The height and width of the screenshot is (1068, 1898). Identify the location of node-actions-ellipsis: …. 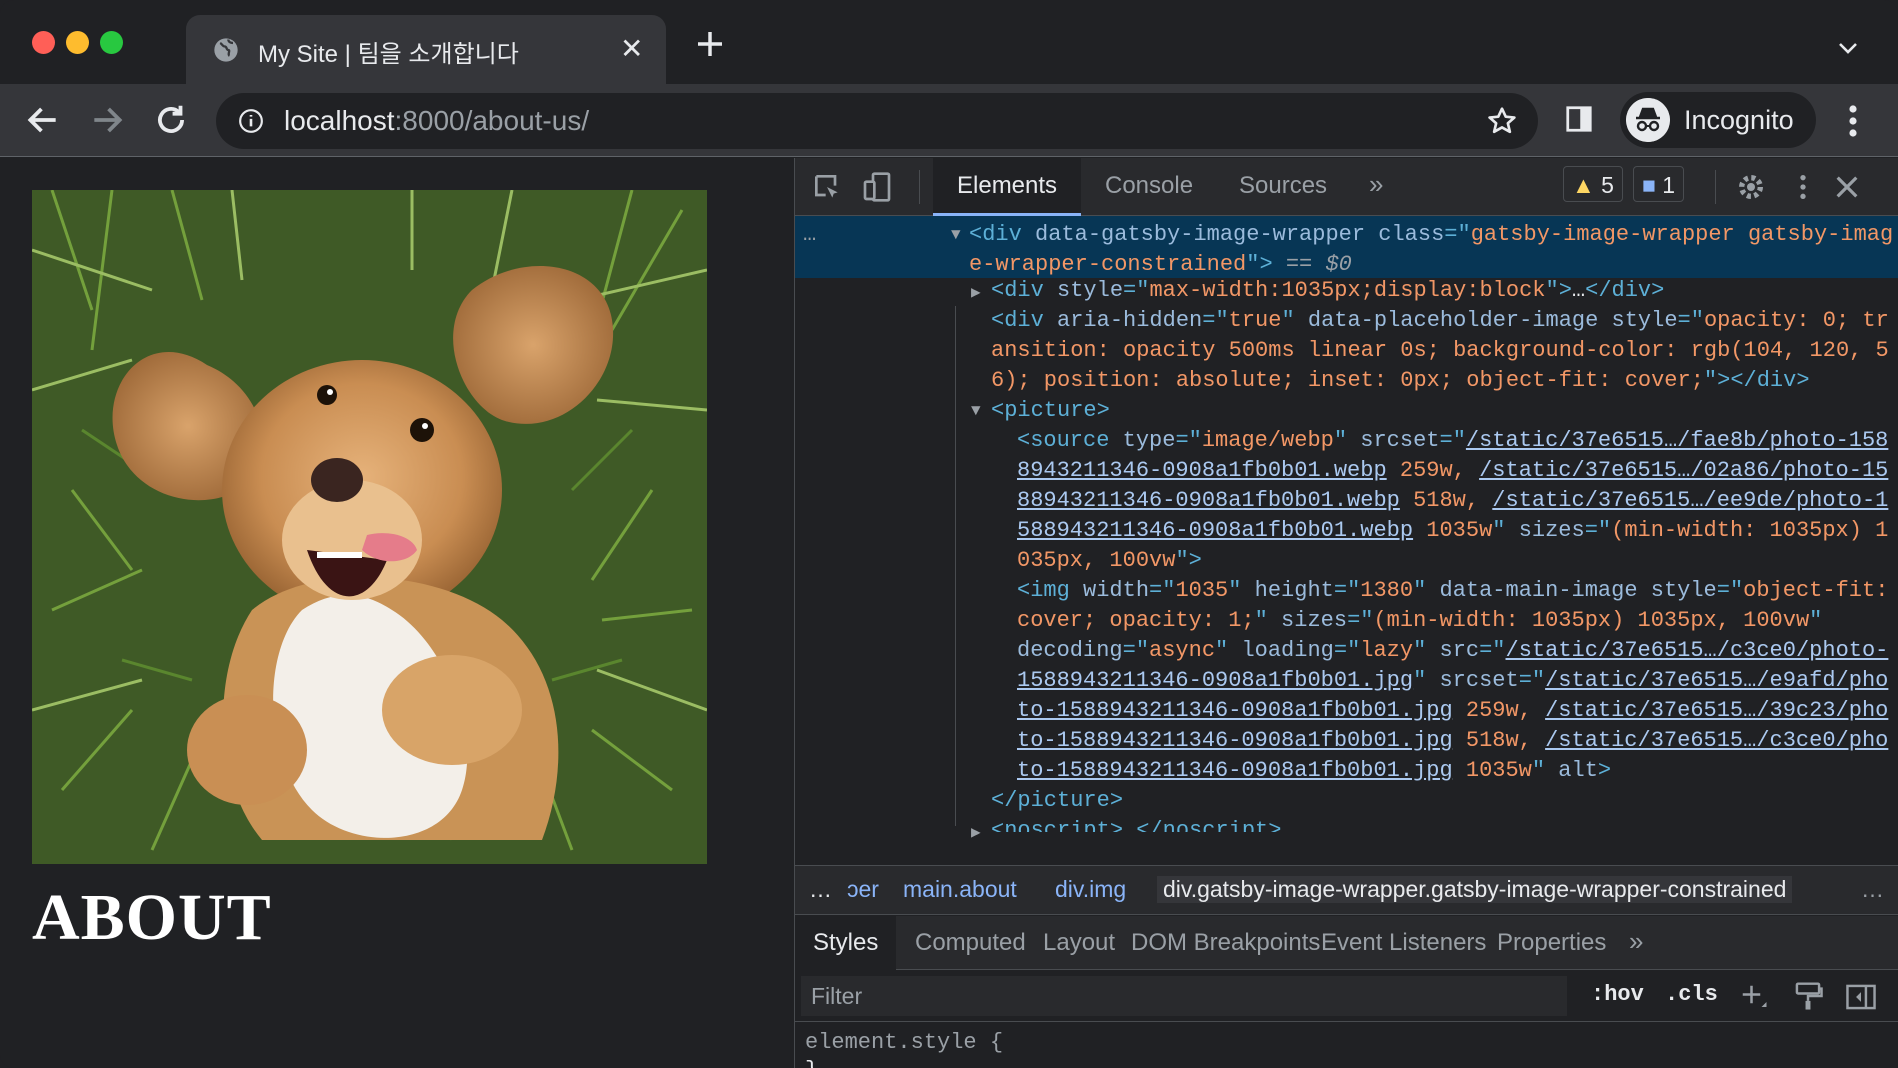
(809, 235).